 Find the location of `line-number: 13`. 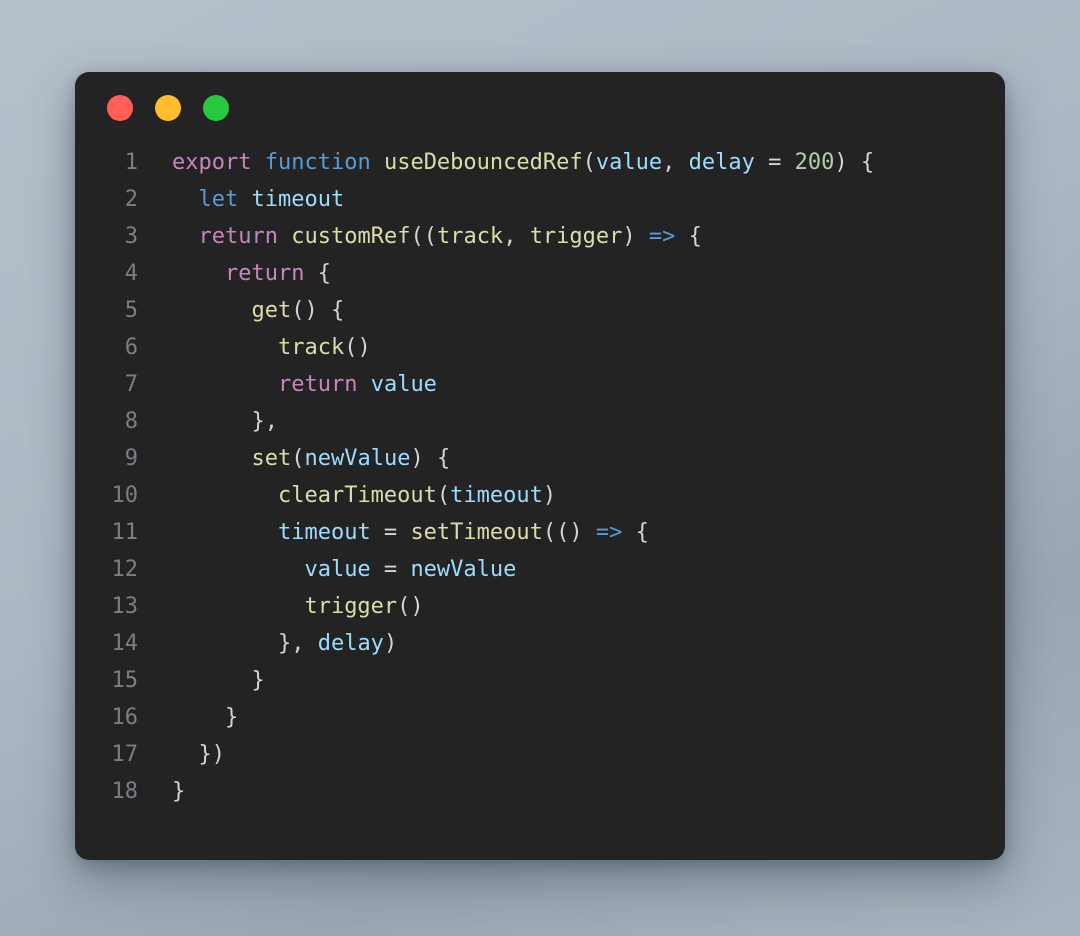

line-number: 13 is located at coordinates (125, 606).